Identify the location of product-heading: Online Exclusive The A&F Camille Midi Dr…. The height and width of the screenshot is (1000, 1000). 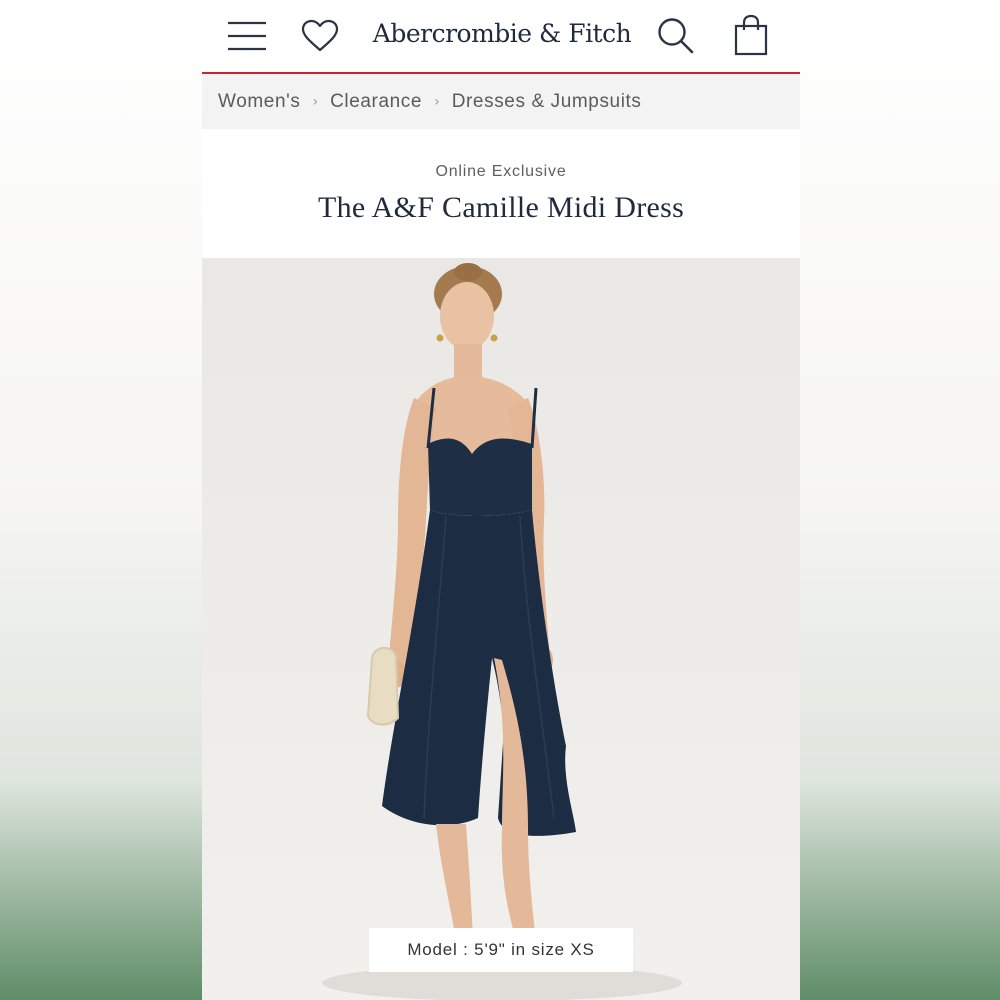
(501, 193).